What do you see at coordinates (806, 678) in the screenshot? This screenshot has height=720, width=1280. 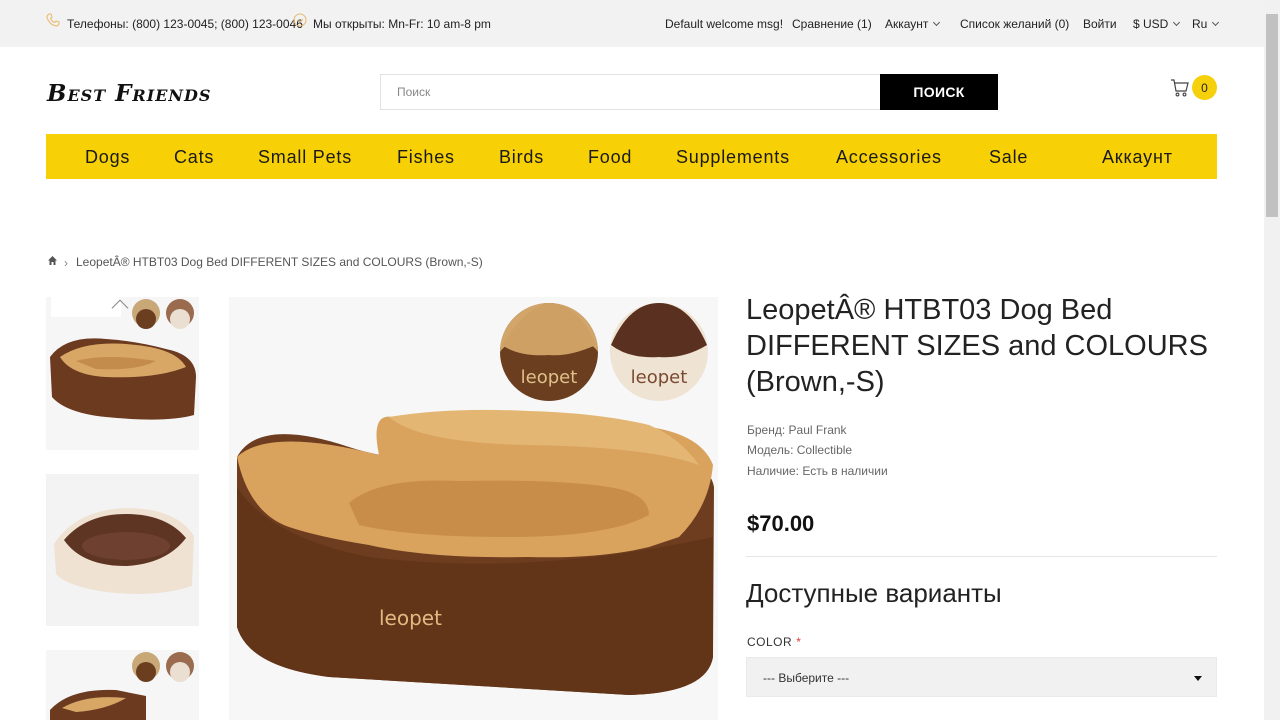 I see `color-select-value: --- Выберите ---` at bounding box center [806, 678].